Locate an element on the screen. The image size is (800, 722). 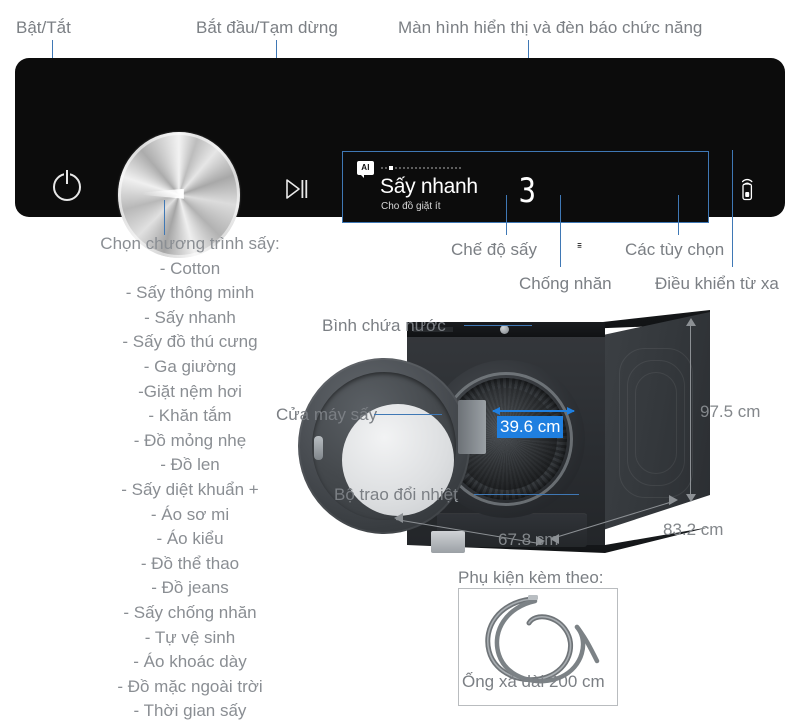
callout-display-label: Màn hình hiển thị và đèn báo chức năng is located at coordinates (550, 27).